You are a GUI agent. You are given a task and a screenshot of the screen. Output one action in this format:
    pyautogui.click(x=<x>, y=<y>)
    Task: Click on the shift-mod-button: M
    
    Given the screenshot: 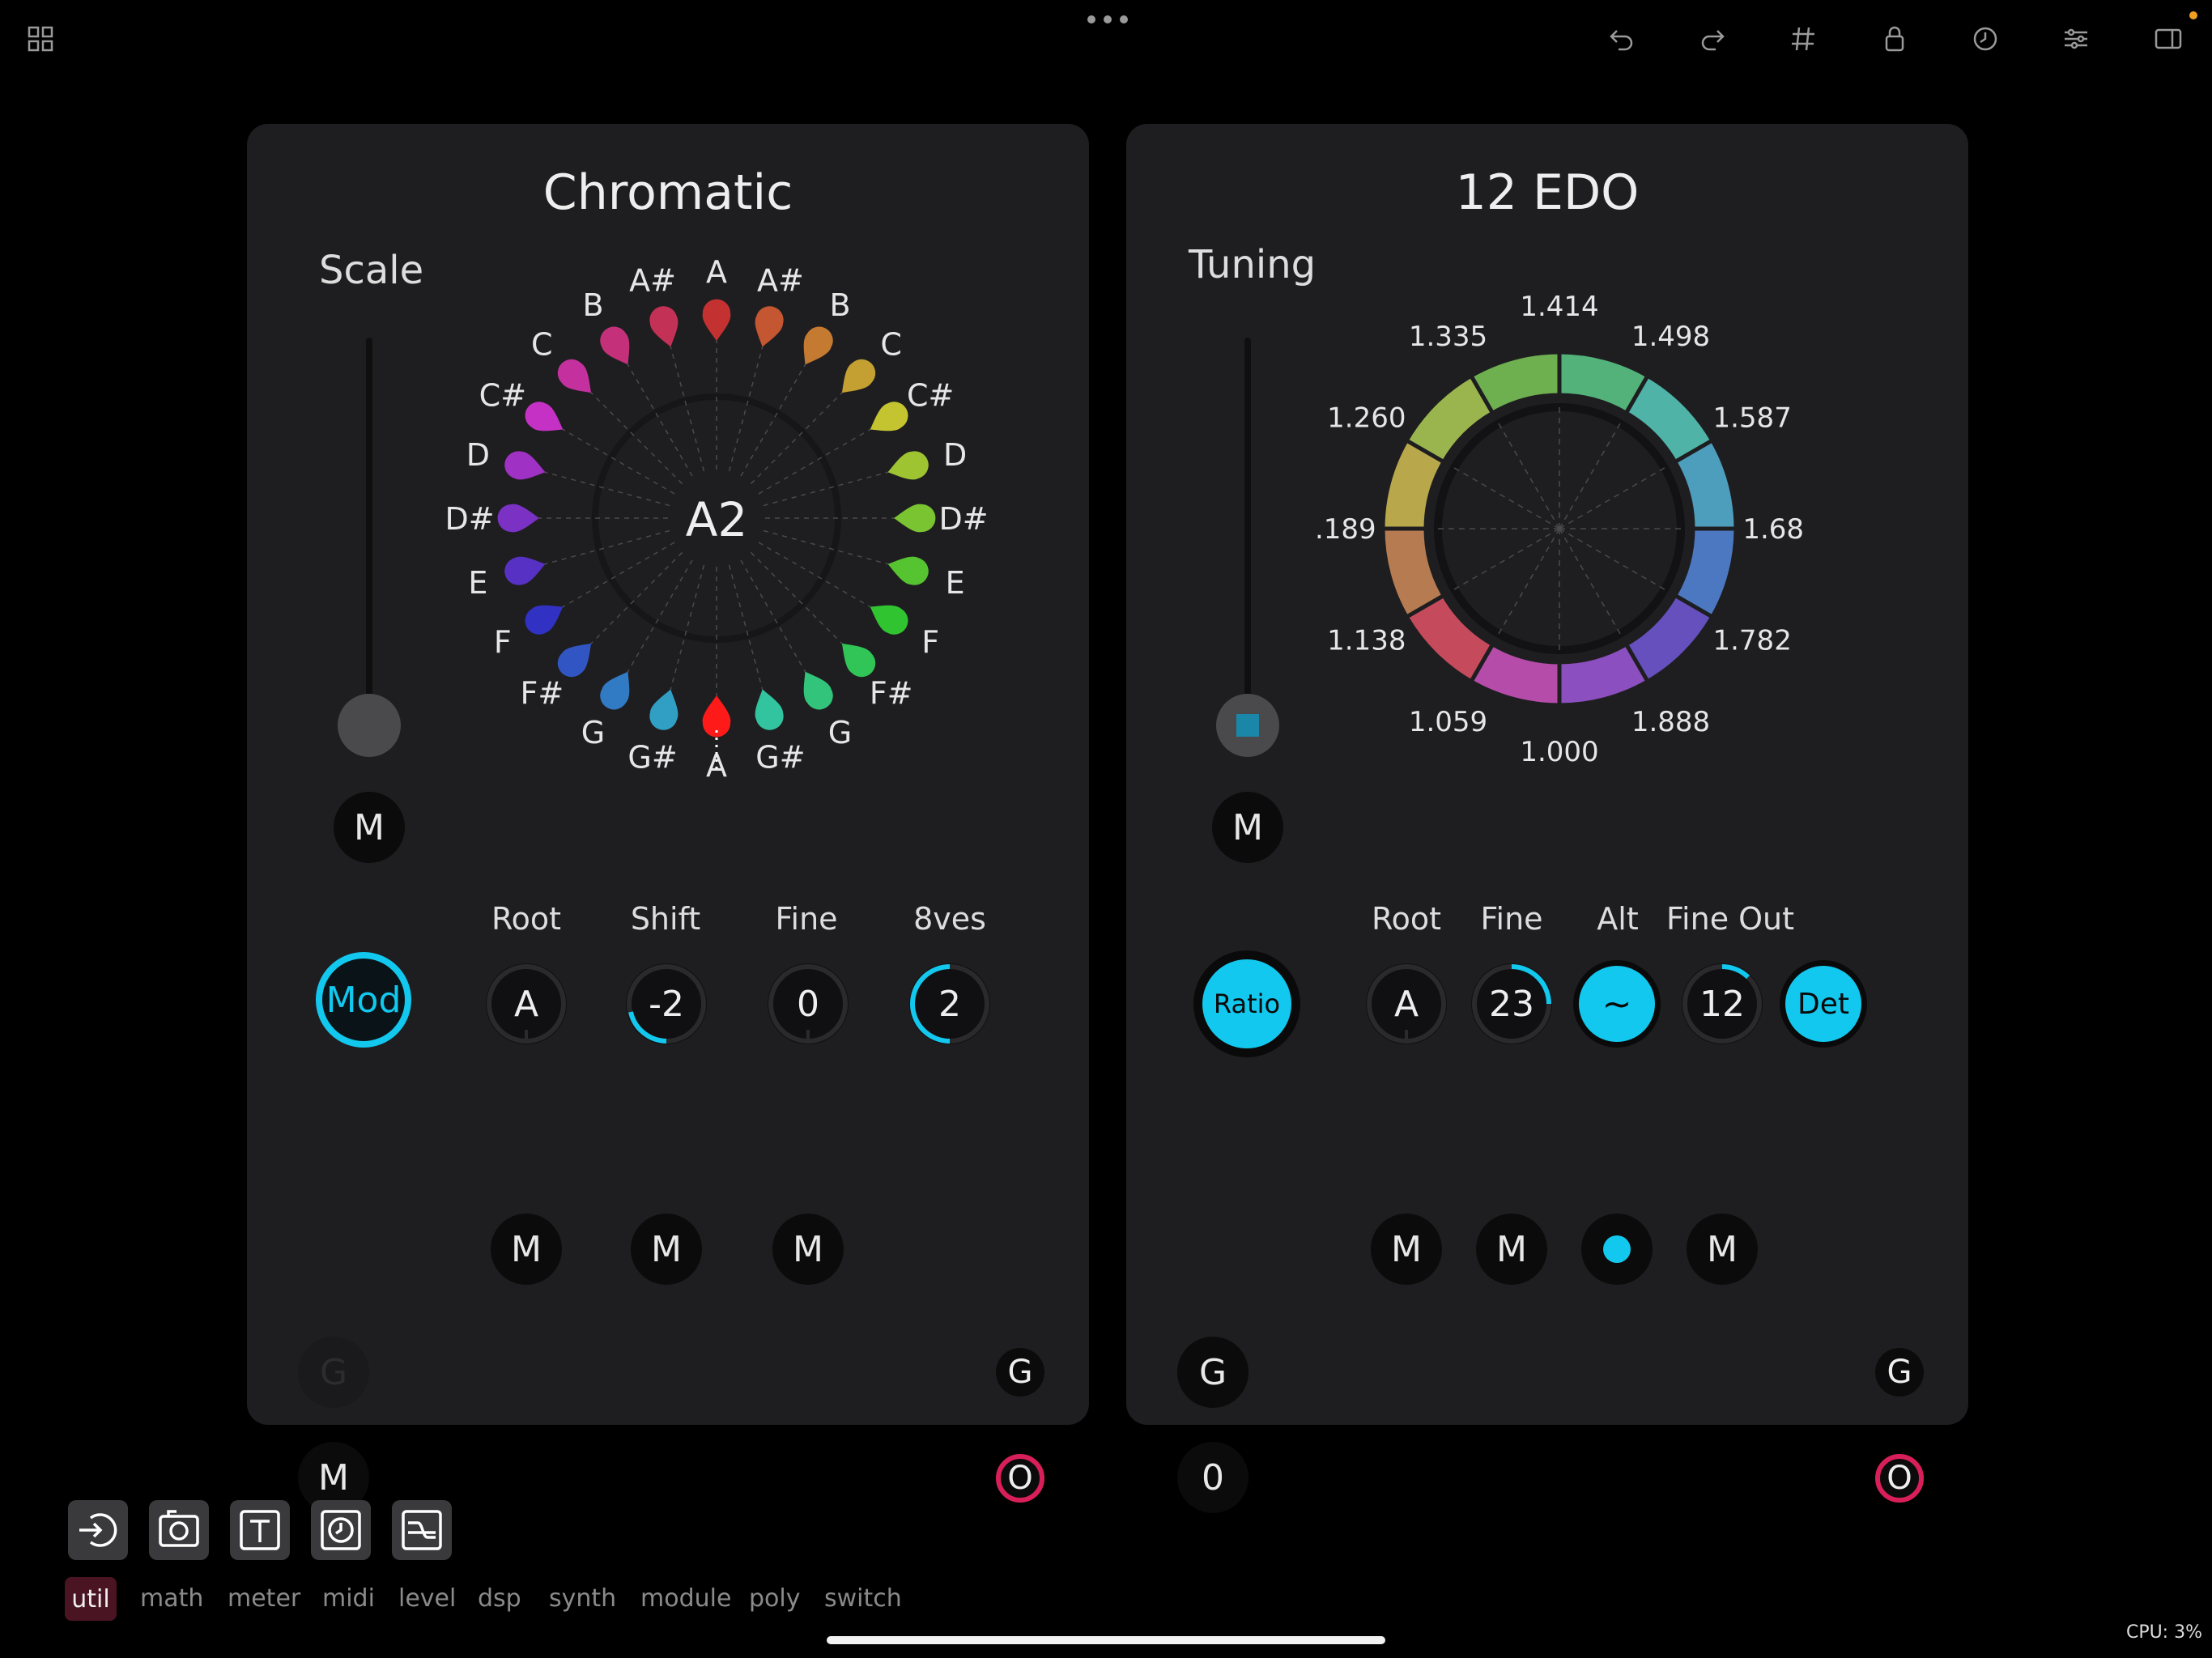 What is the action you would take?
    pyautogui.click(x=666, y=1249)
    